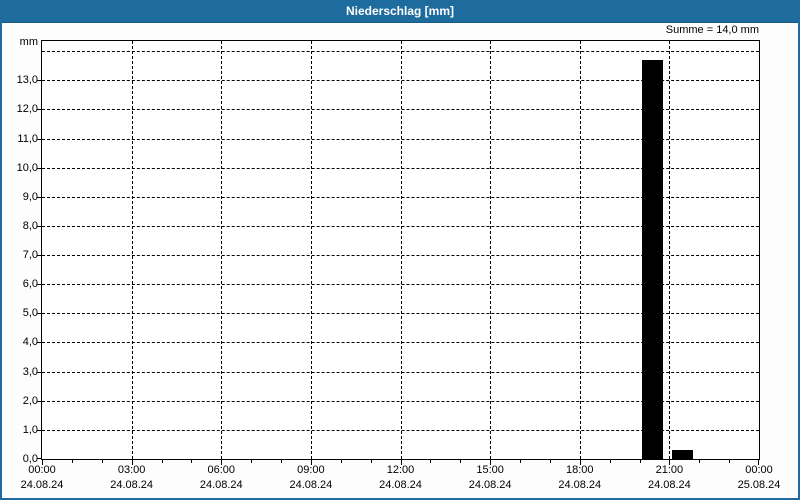  What do you see at coordinates (759, 485) in the screenshot?
I see `x-tick-date-label: 25.08.24` at bounding box center [759, 485].